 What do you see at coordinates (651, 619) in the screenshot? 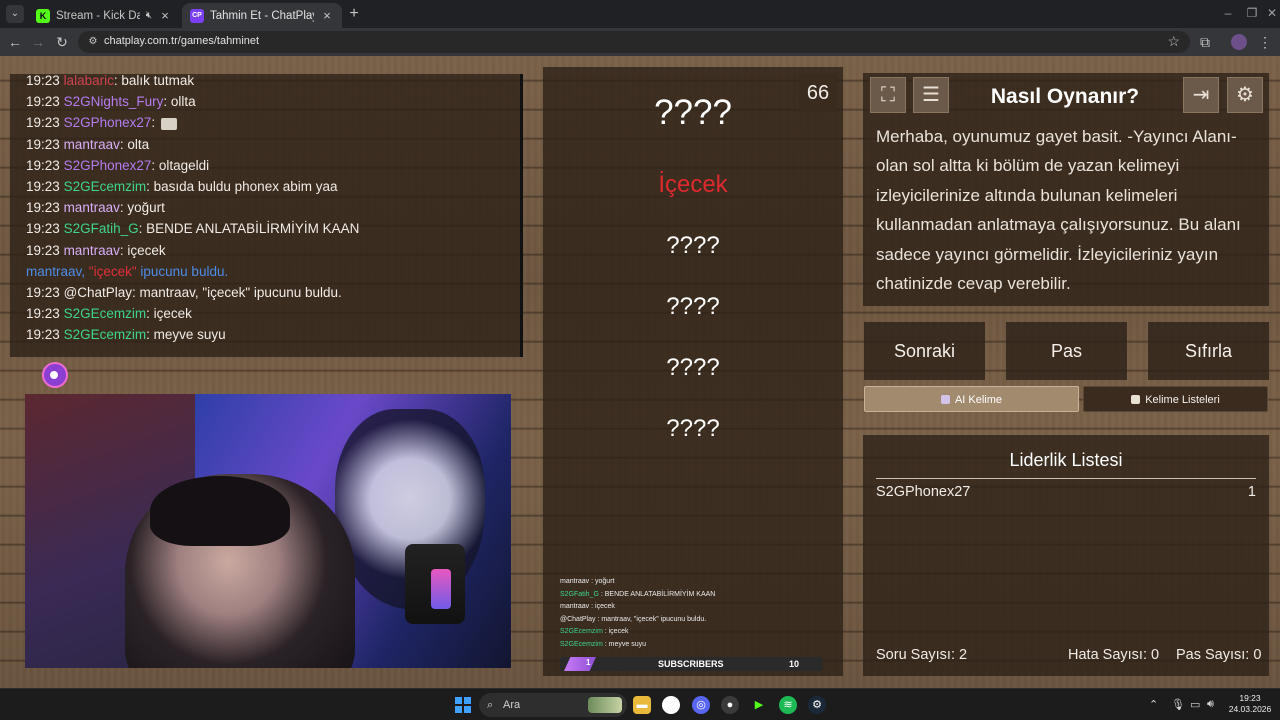
I see `overlay-message-text: : mantraav, "içecek" ipucunu buldu.` at bounding box center [651, 619].